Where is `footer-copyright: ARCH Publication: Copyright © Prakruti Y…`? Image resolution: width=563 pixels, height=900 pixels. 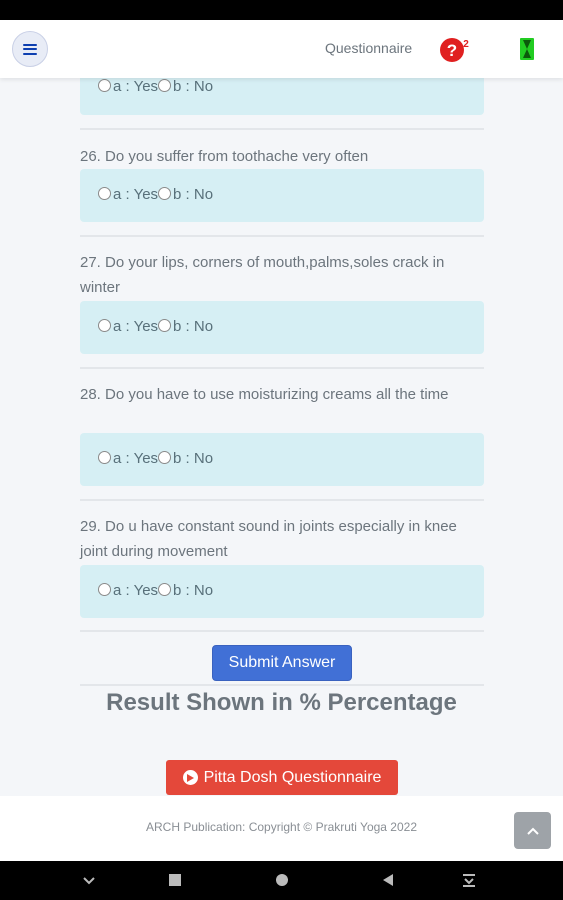 footer-copyright: ARCH Publication: Copyright © Prakruti Y… is located at coordinates (281, 827).